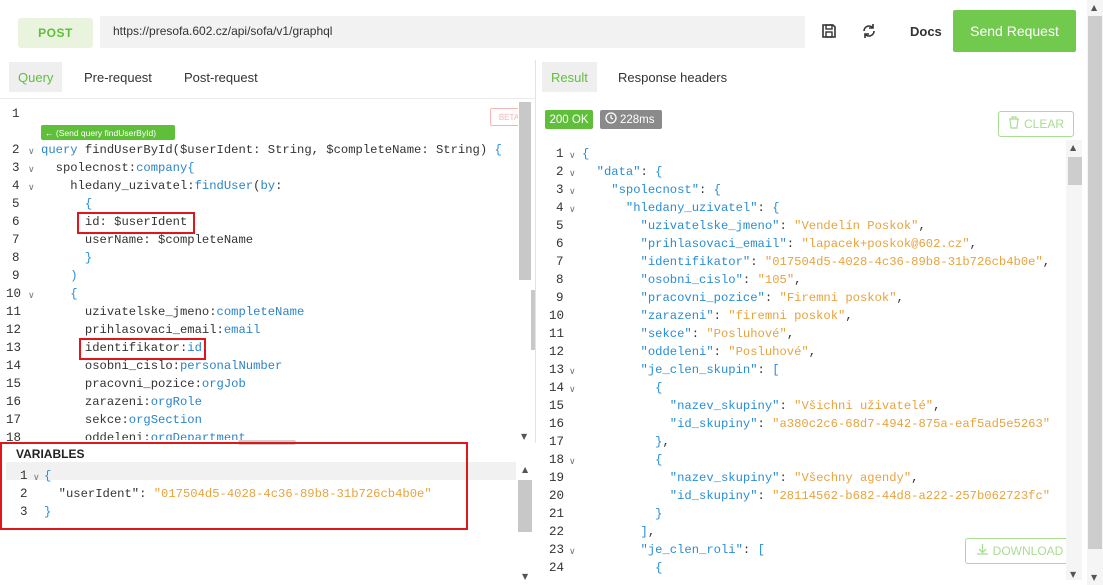  What do you see at coordinates (1028, 551) in the screenshot?
I see `download-label: DOWNLOAD` at bounding box center [1028, 551].